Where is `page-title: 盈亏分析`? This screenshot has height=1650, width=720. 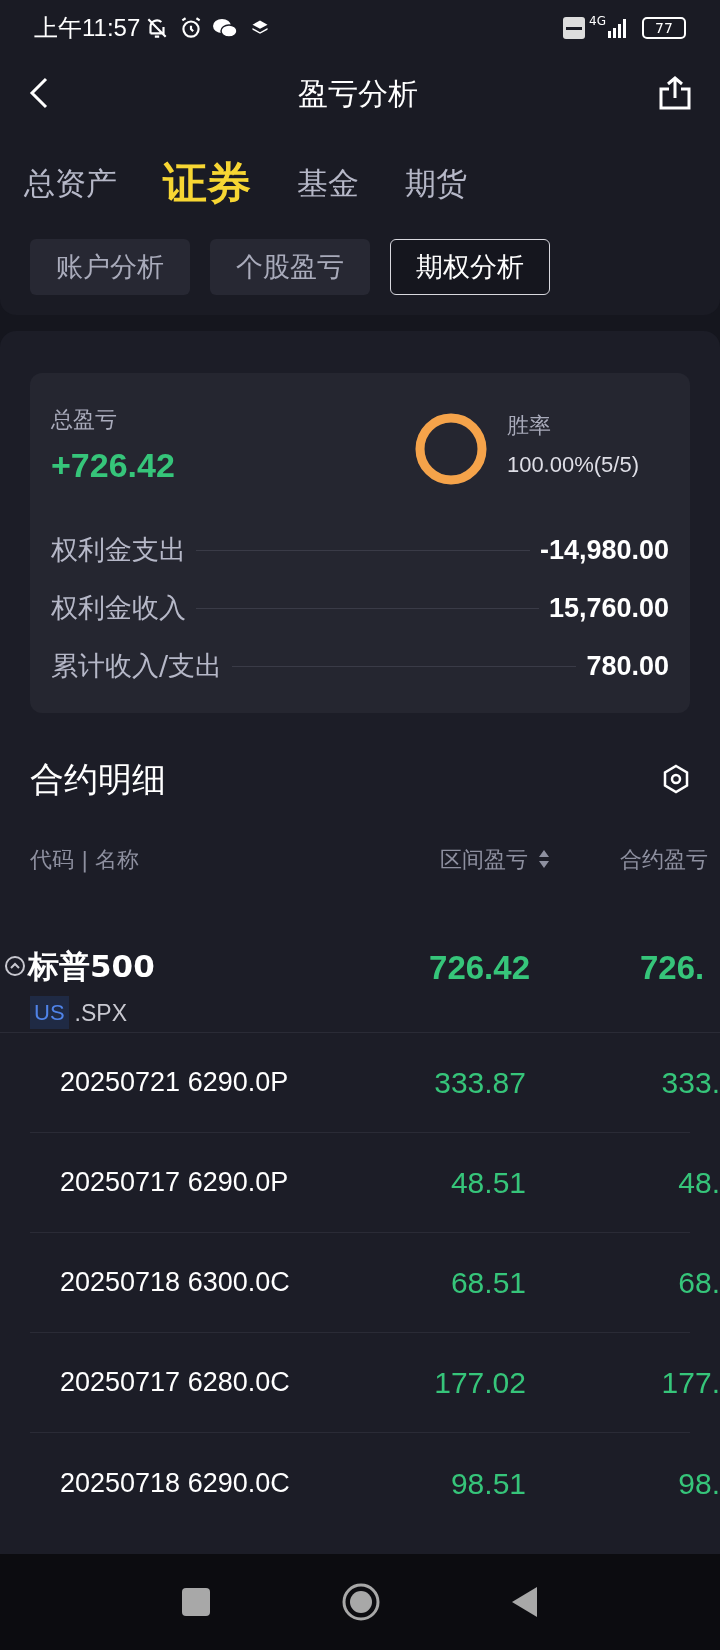
page-title: 盈亏分析 is located at coordinates (358, 93).